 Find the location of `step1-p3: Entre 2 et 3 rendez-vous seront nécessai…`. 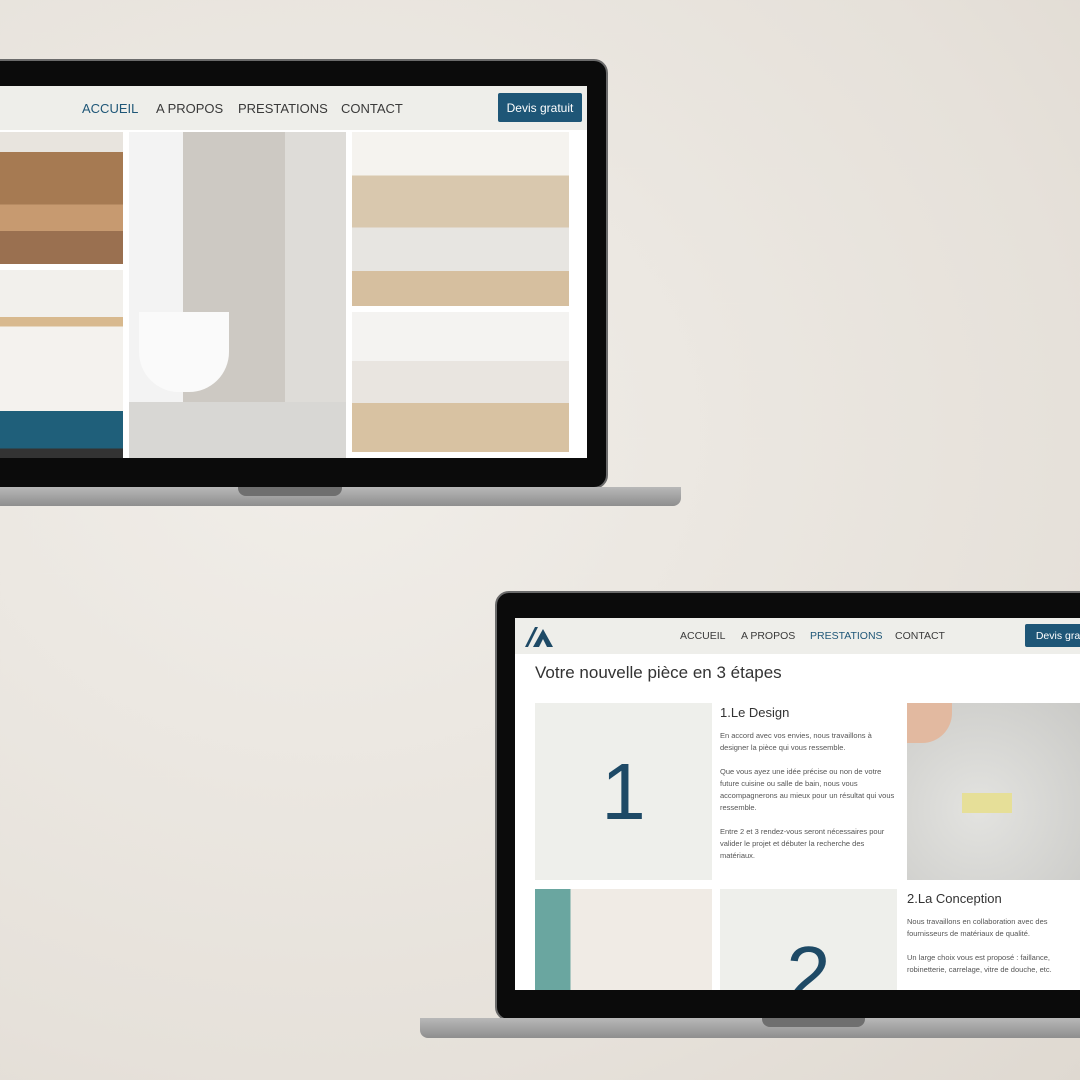

step1-p3: Entre 2 et 3 rendez-vous seront nécessai… is located at coordinates (802, 843).